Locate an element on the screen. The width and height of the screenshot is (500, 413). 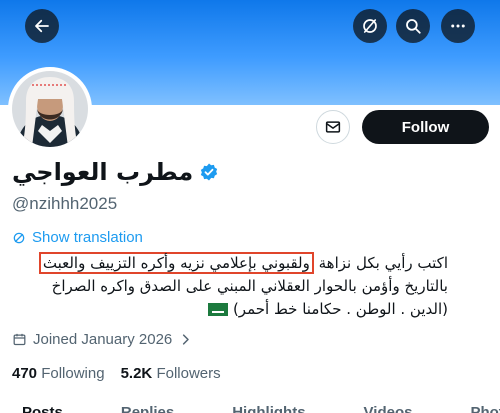
translate-icon is located at coordinates (19, 237).